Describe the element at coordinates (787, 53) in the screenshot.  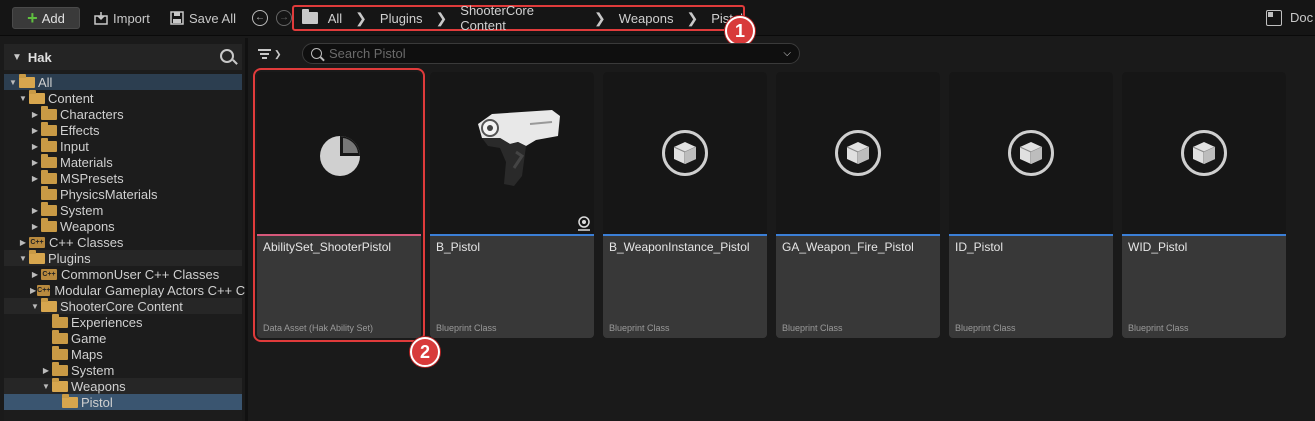
I see `chevron-down-icon: ⌵` at that location.